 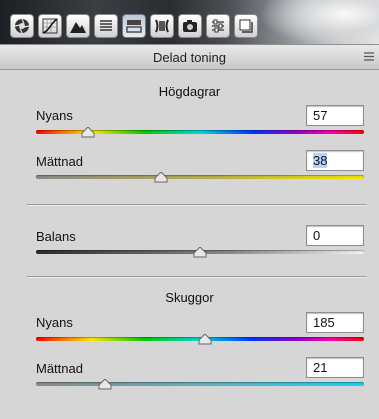 What do you see at coordinates (246, 26) in the screenshot?
I see `presets-icon` at bounding box center [246, 26].